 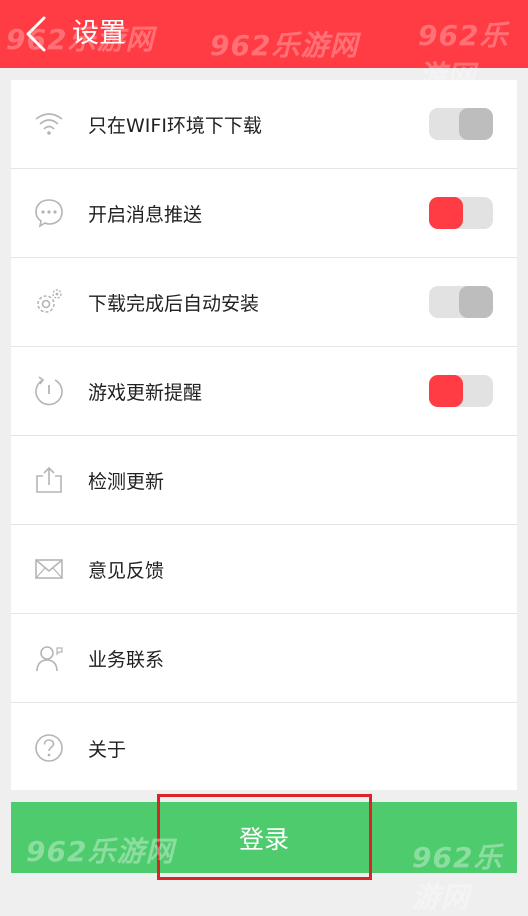 What do you see at coordinates (126, 659) in the screenshot?
I see `action-label: 业务联系` at bounding box center [126, 659].